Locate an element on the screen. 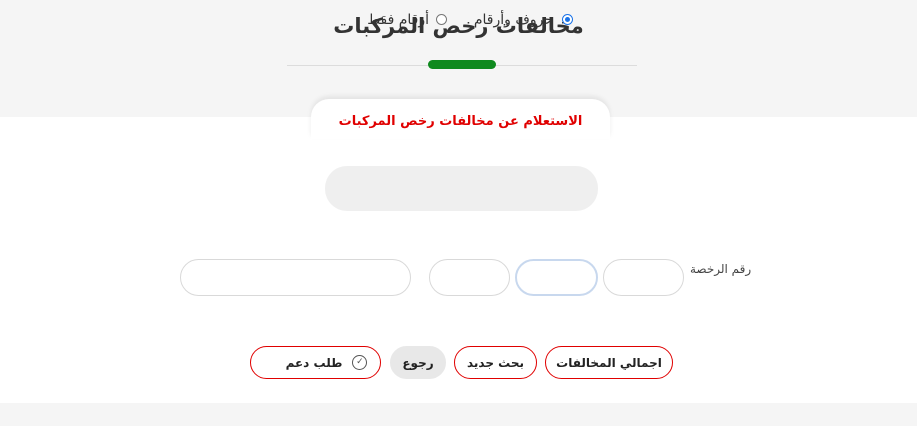  title-accent-bar is located at coordinates (462, 64).